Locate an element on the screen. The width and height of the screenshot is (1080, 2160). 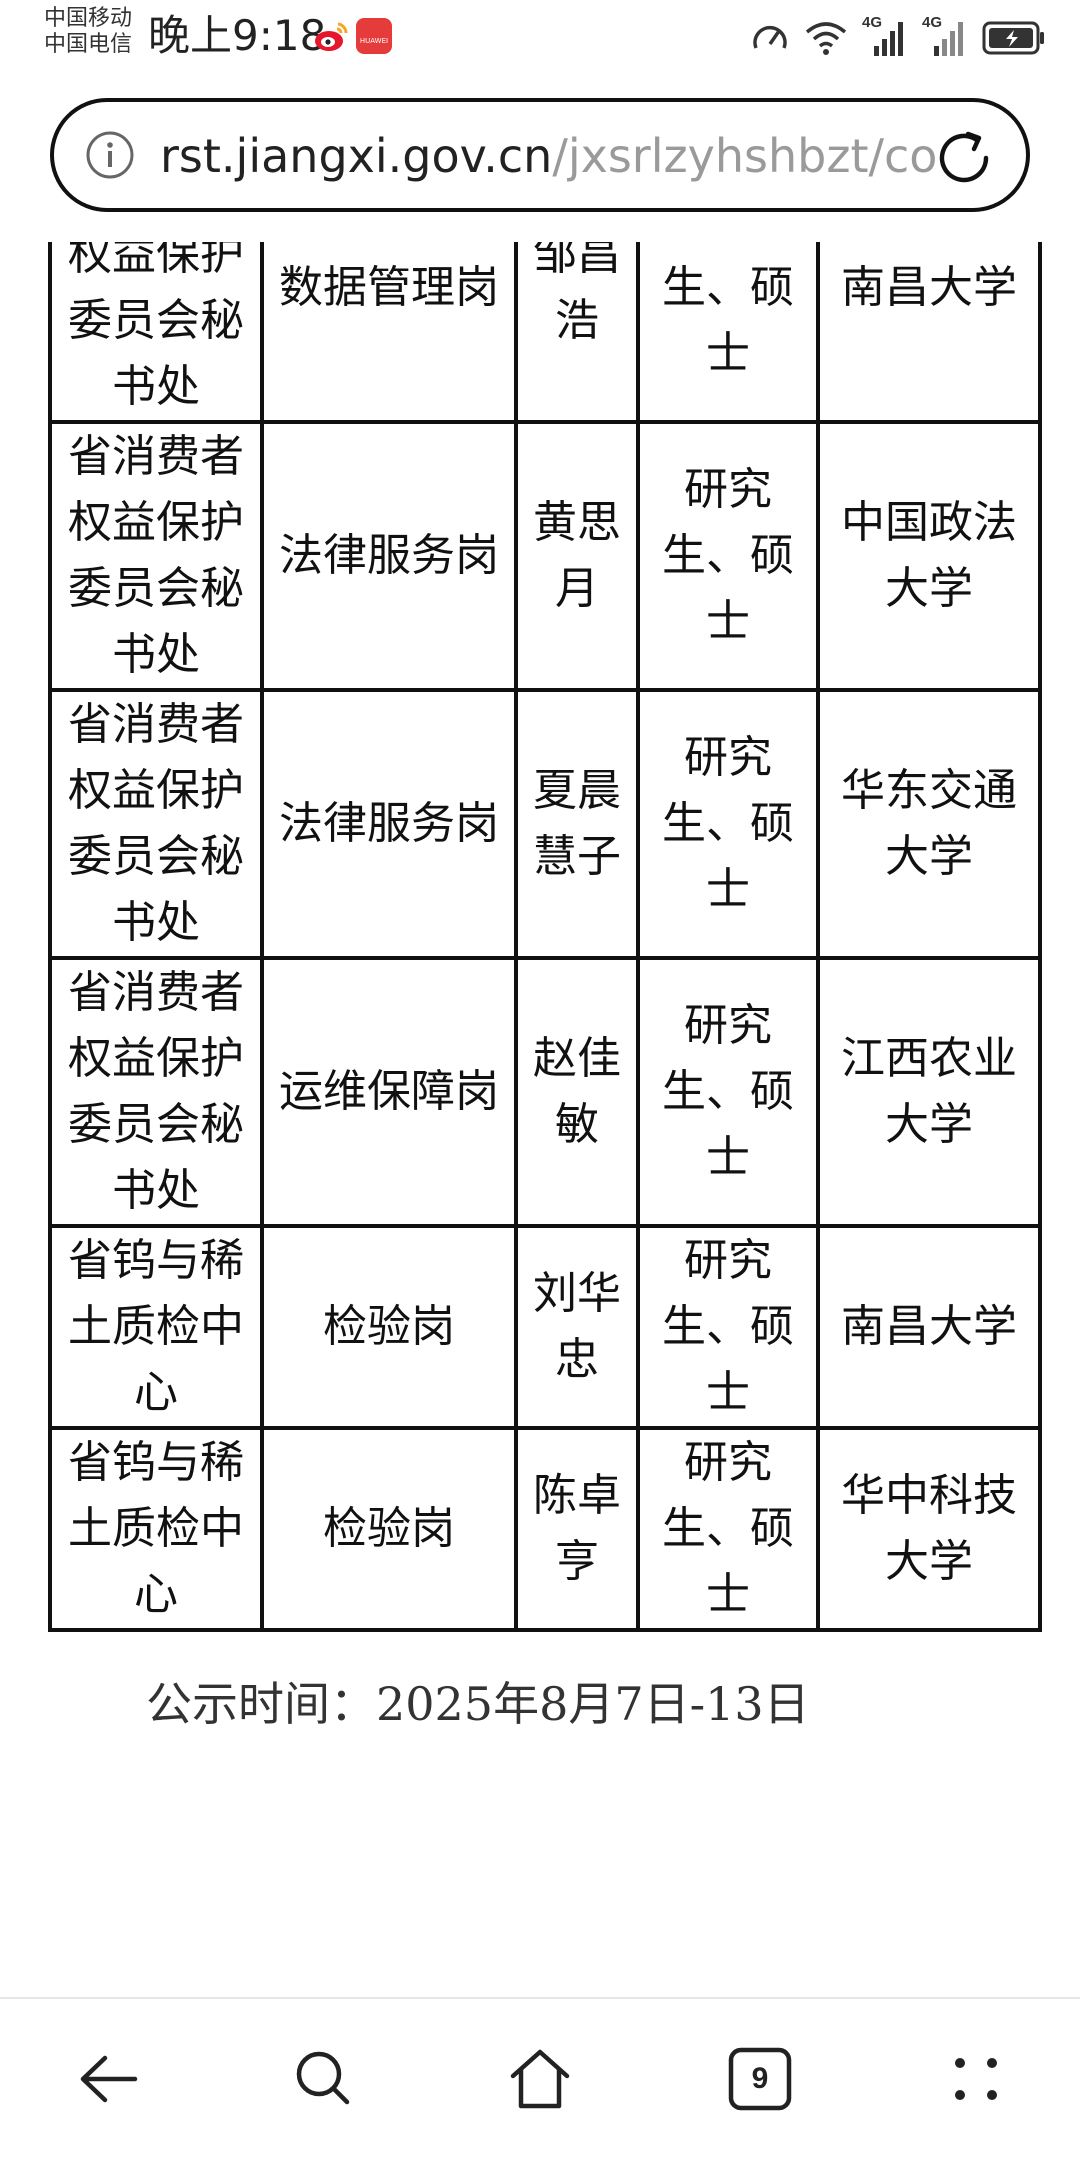
table-row: 省消费者权益保护委员会秘书处数据管理岗邹昌浩研究生、硕士南昌大学 is located at coordinates (545, 333).